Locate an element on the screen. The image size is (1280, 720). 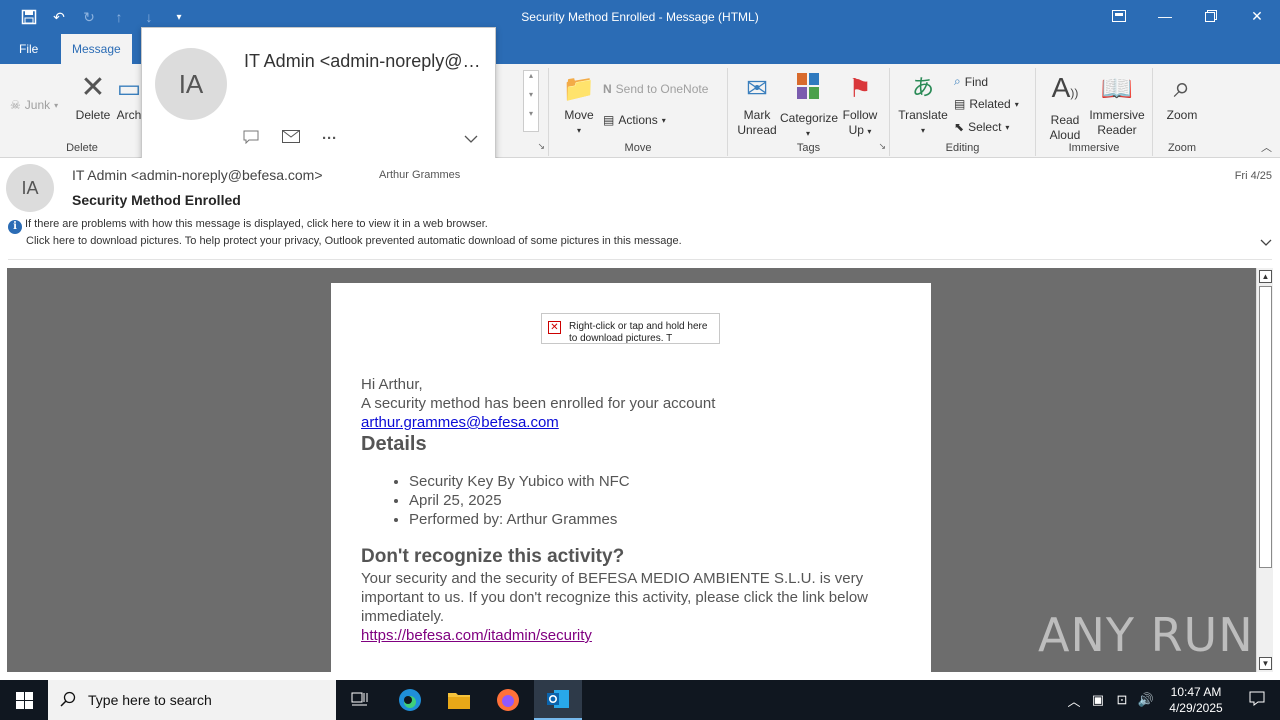
task-view-icon is located at coordinates (360, 700).